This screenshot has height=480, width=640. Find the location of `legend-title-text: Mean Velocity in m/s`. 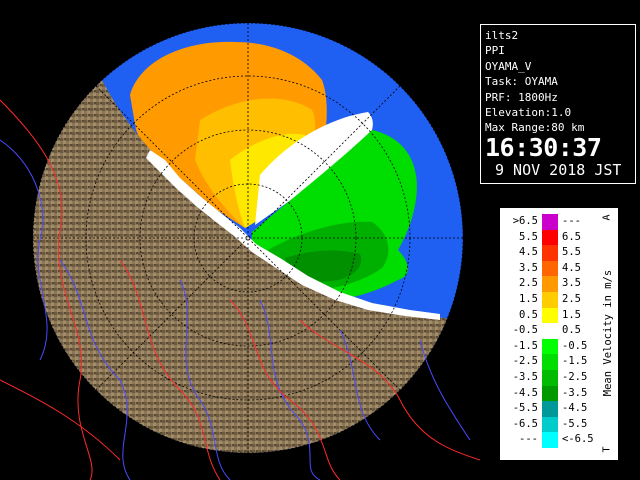

legend-title-text: Mean Velocity in m/s is located at coordinates (608, 333).